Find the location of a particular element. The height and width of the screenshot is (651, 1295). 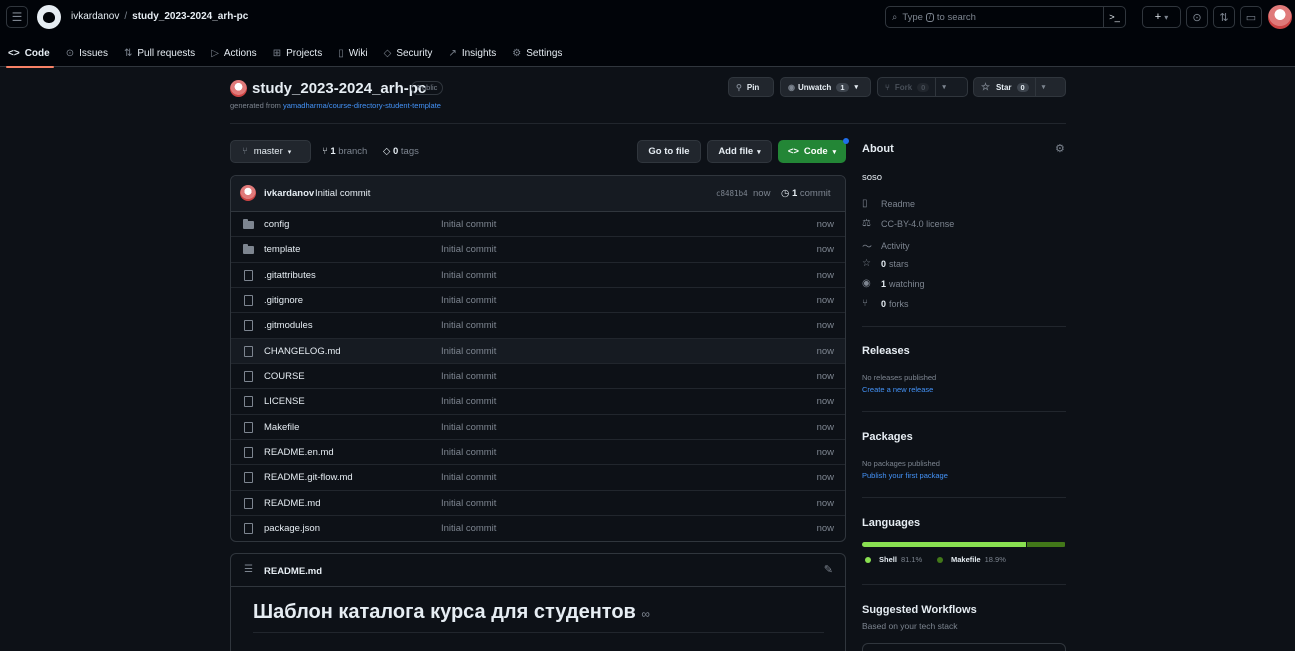

commit-author: ivkardanov is located at coordinates (289, 193).